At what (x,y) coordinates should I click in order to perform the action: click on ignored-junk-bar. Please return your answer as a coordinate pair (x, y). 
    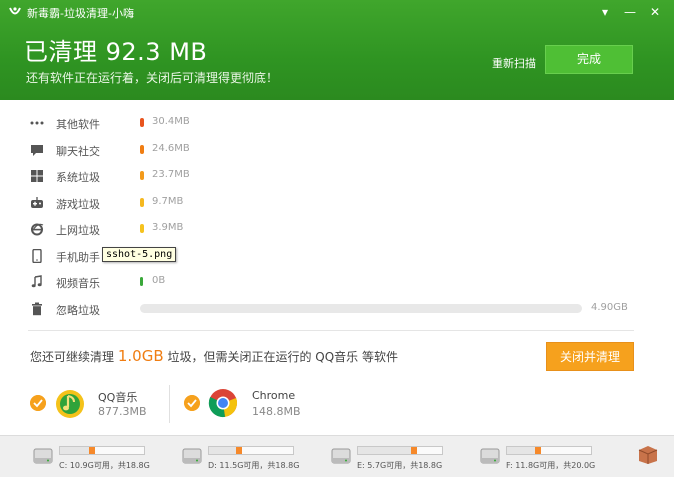
    Looking at the image, I should click on (361, 308).